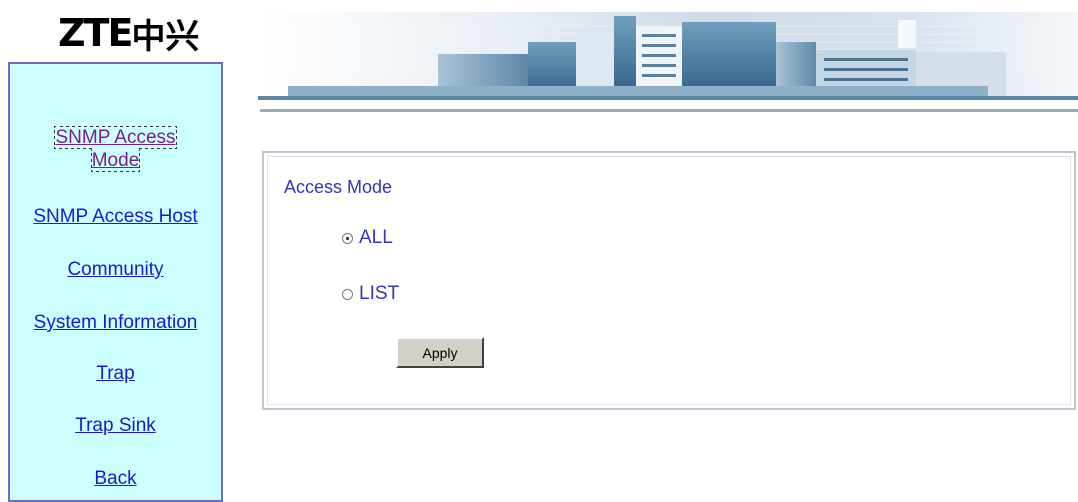 This screenshot has height=502, width=1078. I want to click on apply-button: Apply, so click(440, 352).